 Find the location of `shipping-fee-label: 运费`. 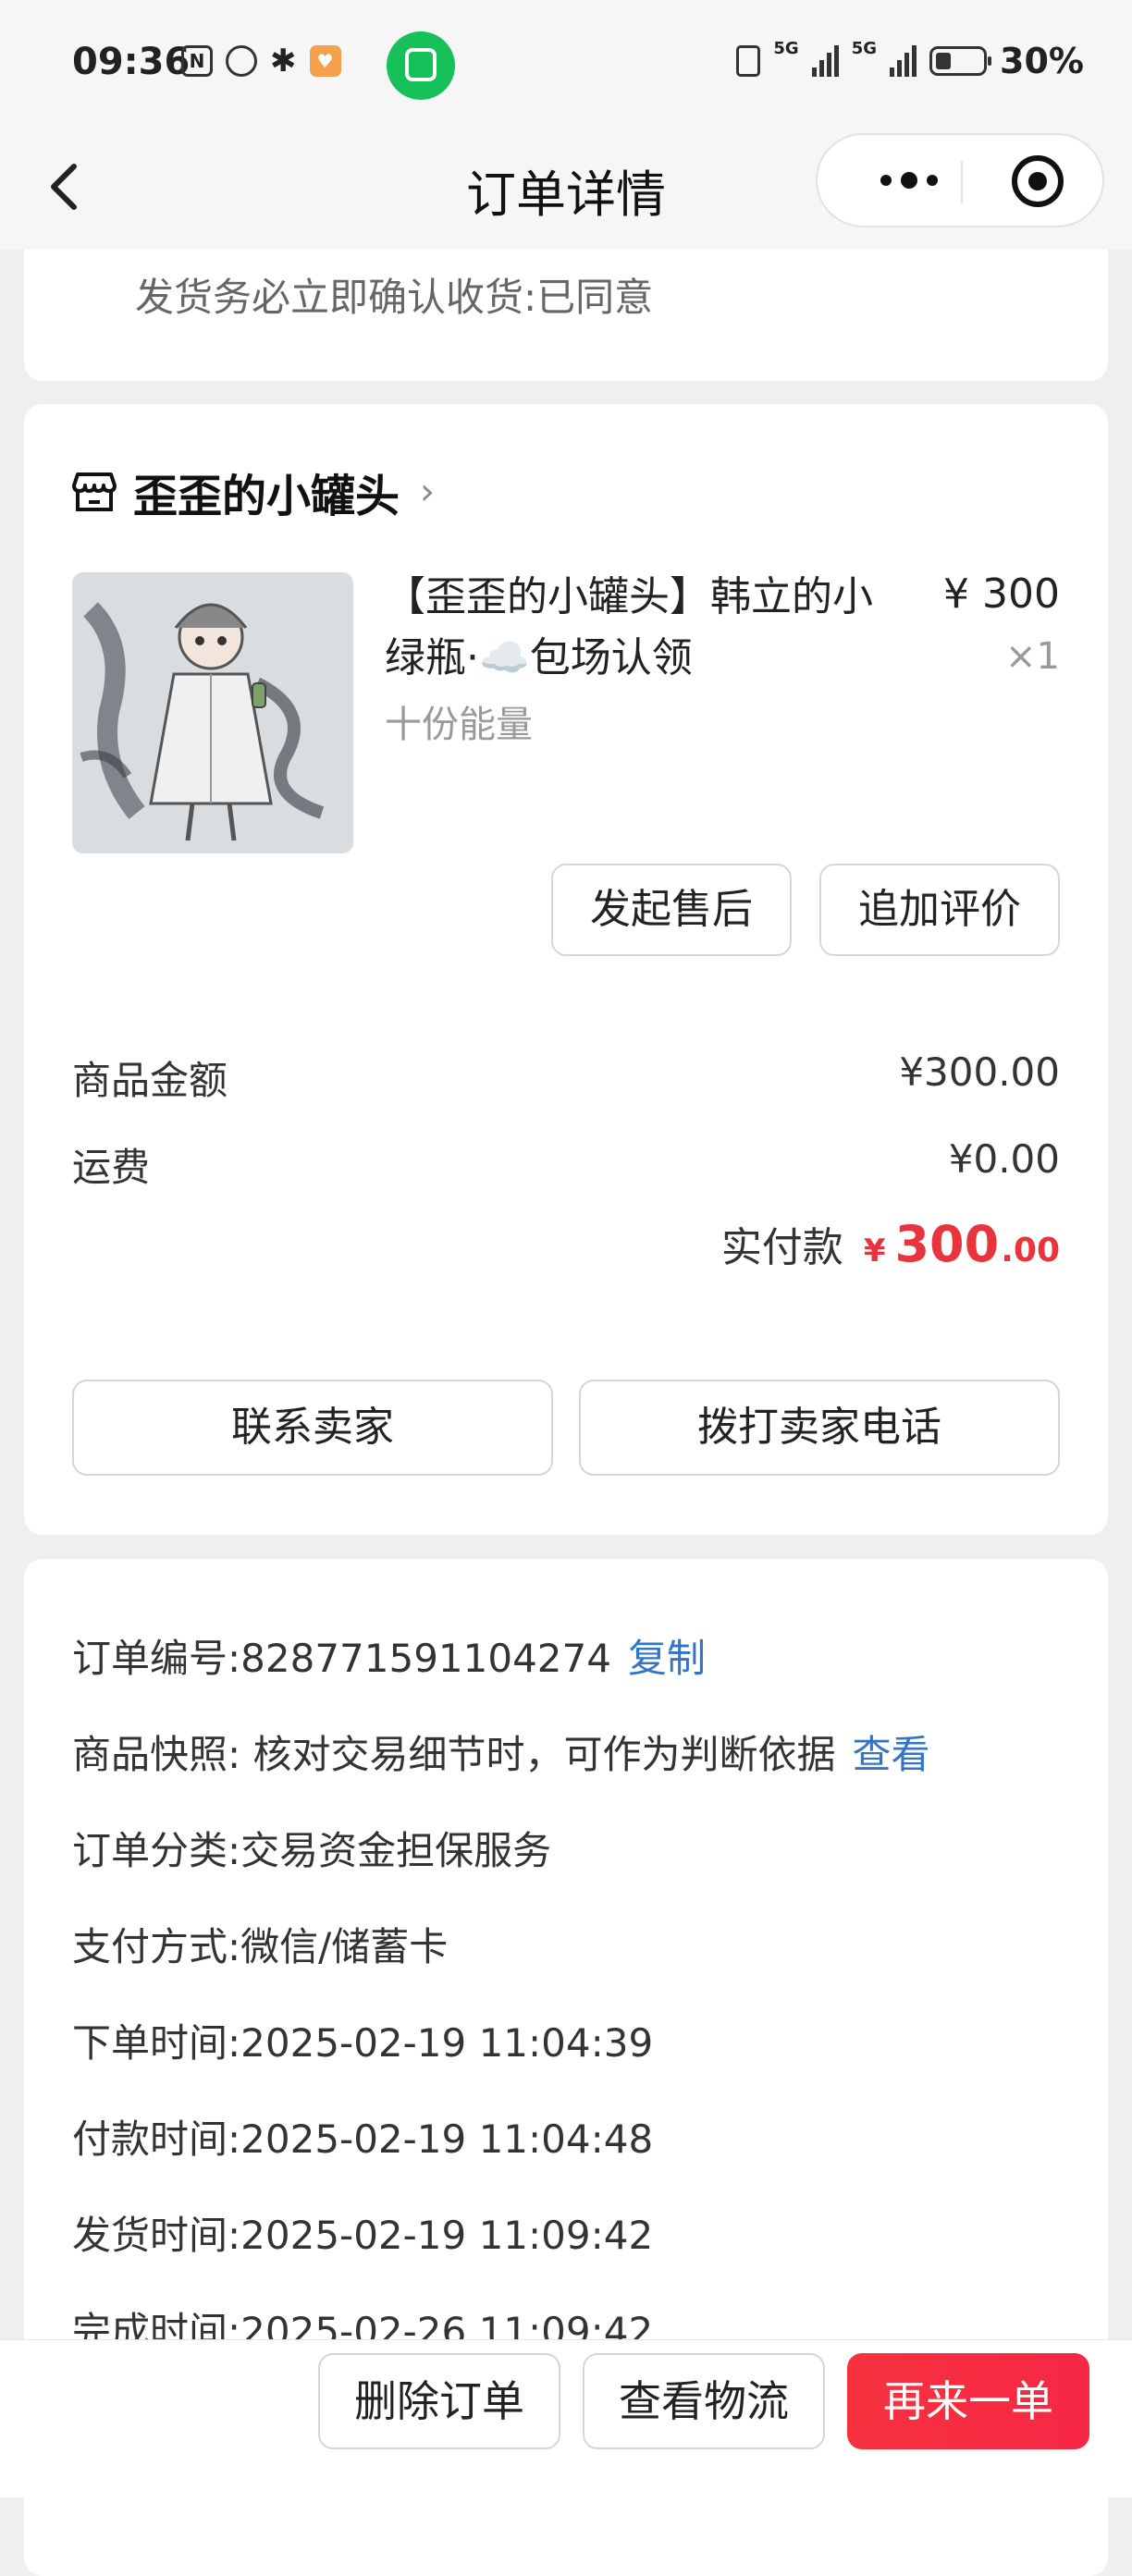

shipping-fee-label: 运费 is located at coordinates (111, 1168).